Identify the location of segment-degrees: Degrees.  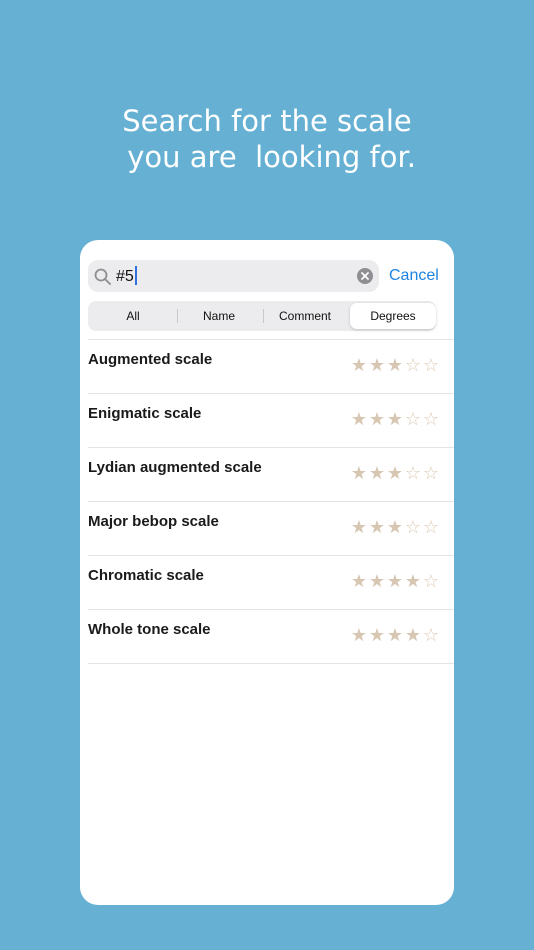
(393, 316).